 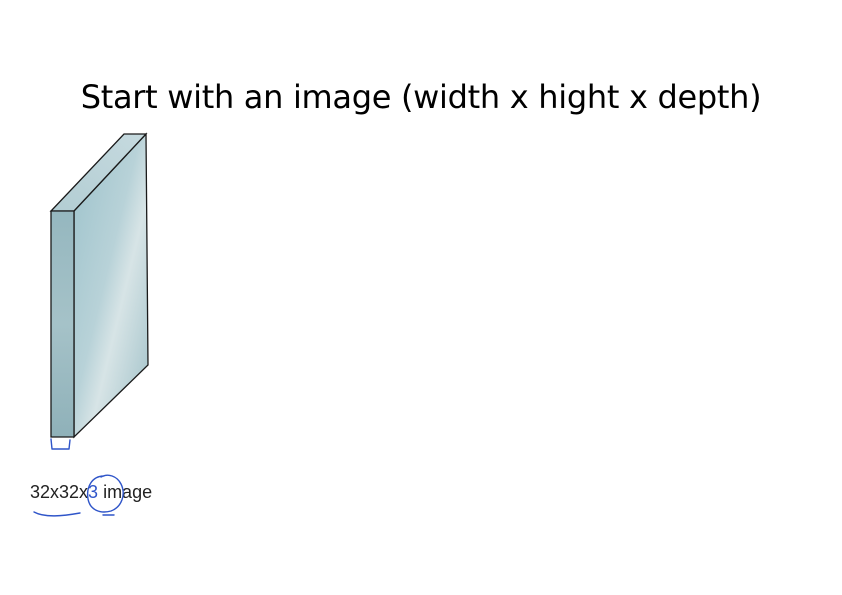 What do you see at coordinates (59, 492) in the screenshot?
I see `caption-width-height: 32x32x` at bounding box center [59, 492].